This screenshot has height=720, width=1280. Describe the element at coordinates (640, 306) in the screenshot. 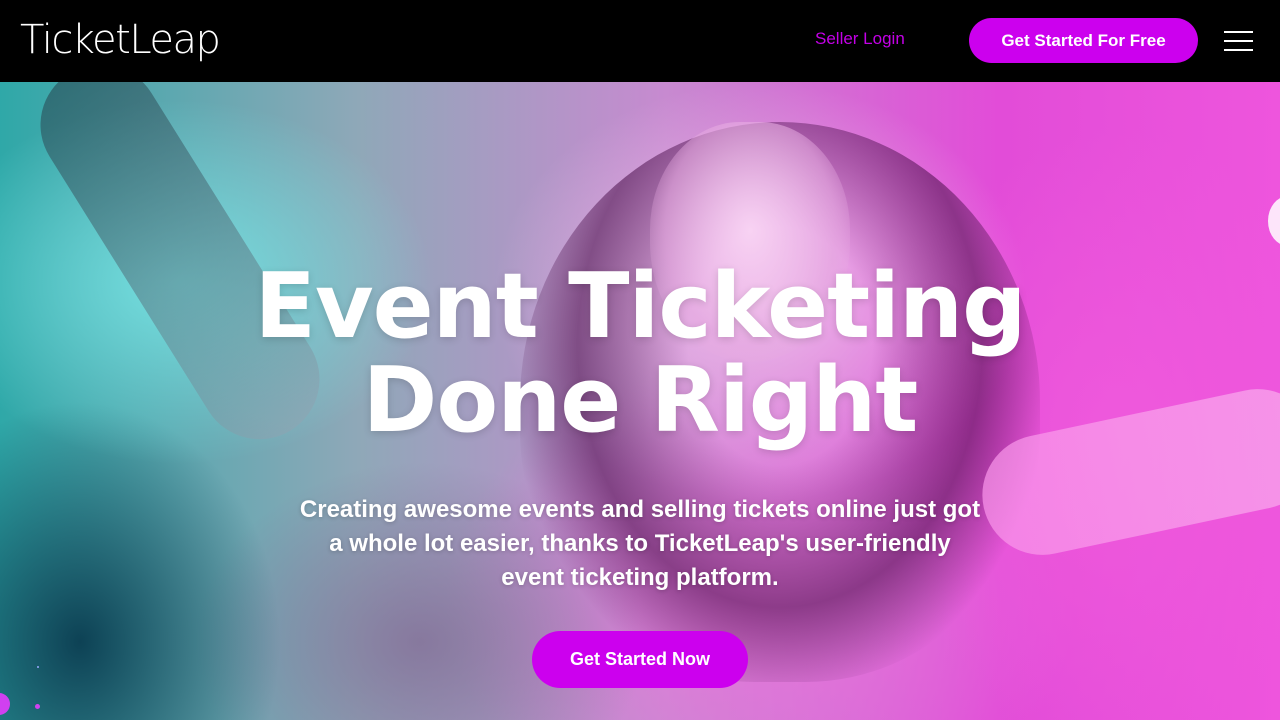

I see `hero-title-line-1: Event Ticketing` at that location.